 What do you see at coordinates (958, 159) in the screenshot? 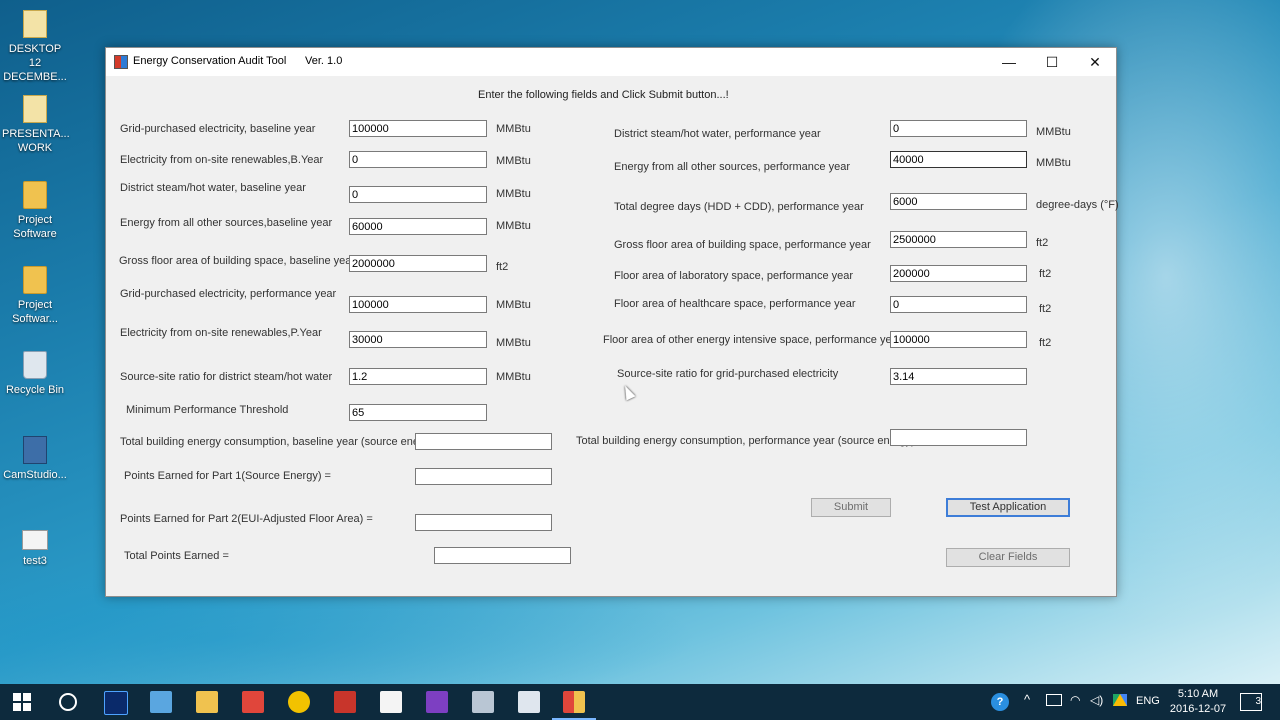
I see `input-other-sources-performance` at bounding box center [958, 159].